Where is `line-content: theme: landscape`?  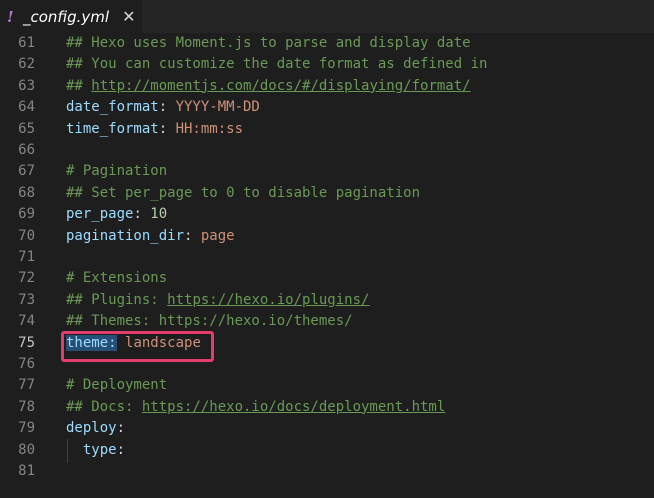
line-content: theme: landscape is located at coordinates (133, 343).